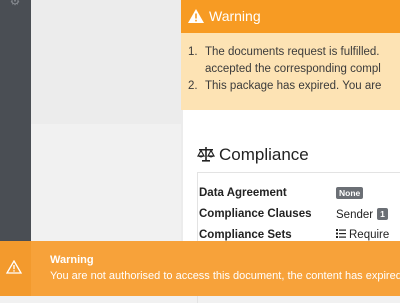 This screenshot has width=400, height=303. What do you see at coordinates (72, 260) in the screenshot?
I see `toast-title: Warning` at bounding box center [72, 260].